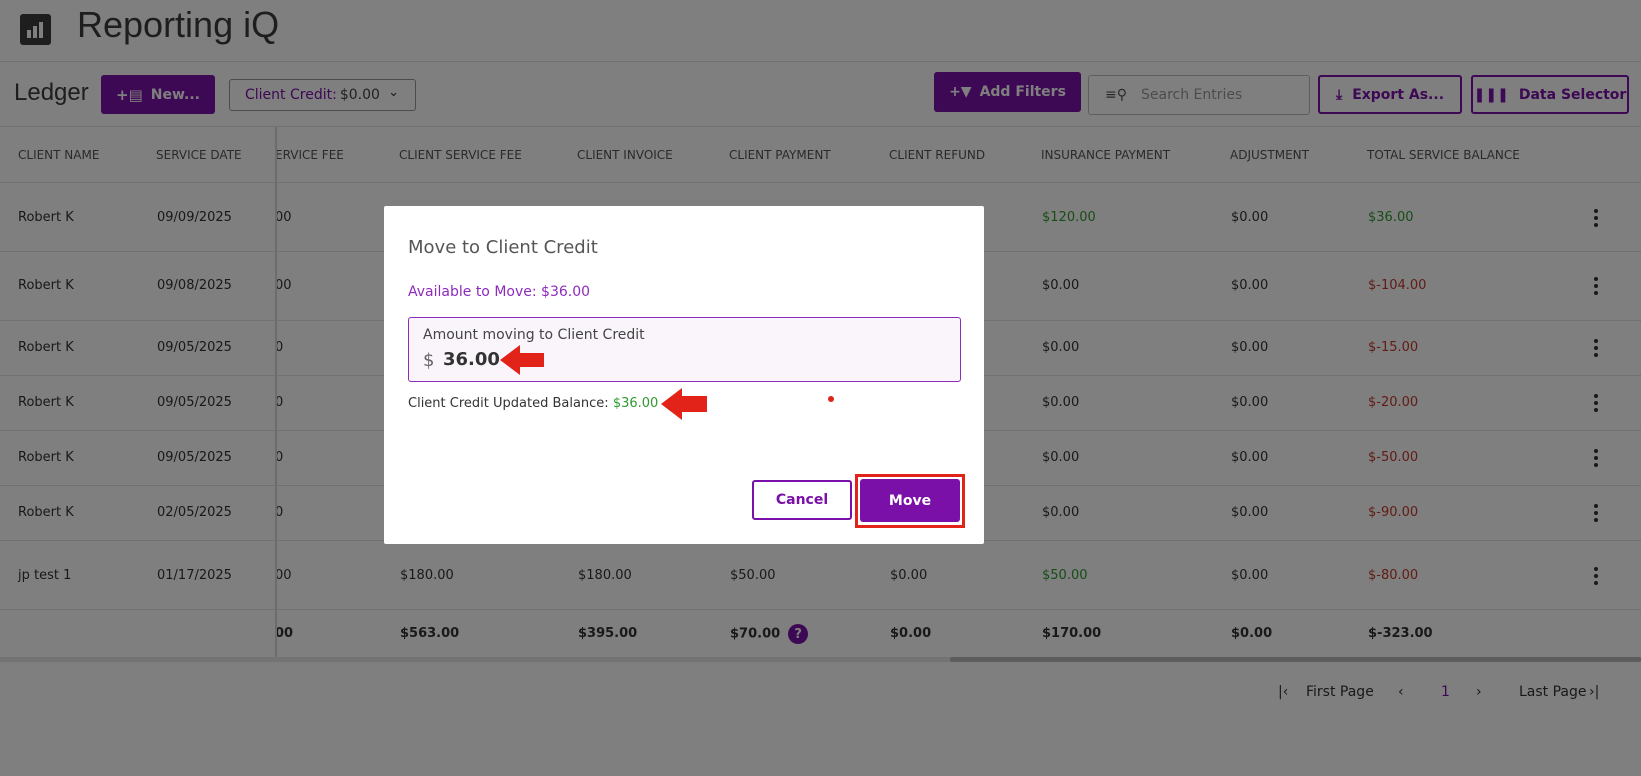  I want to click on dialog-title: Move to Client Credit, so click(503, 247).